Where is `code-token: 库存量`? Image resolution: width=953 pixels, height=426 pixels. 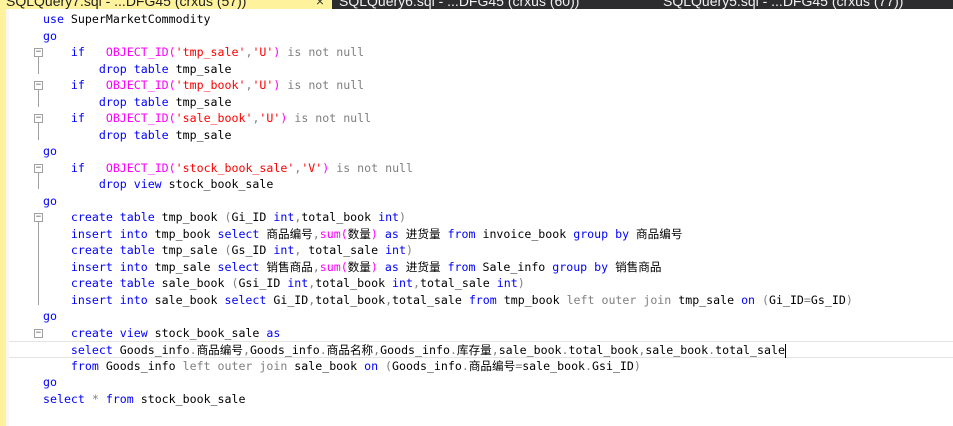
code-token: 库存量 is located at coordinates (474, 350).